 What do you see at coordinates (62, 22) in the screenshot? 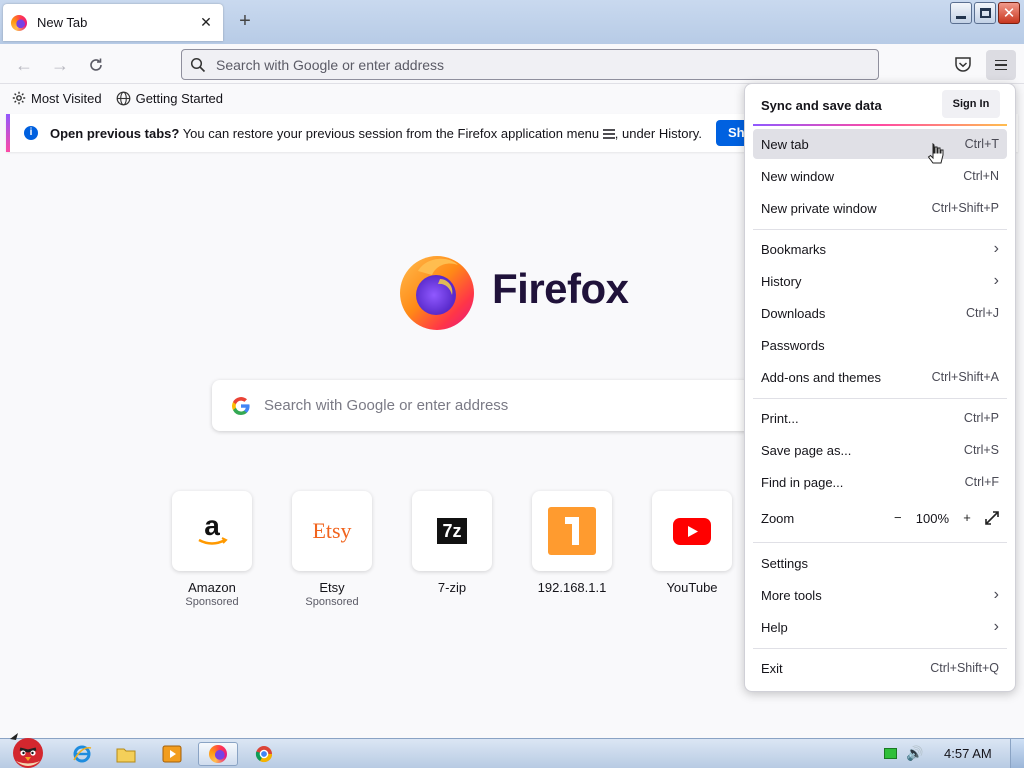
I see `tab-title: New Tab` at bounding box center [62, 22].